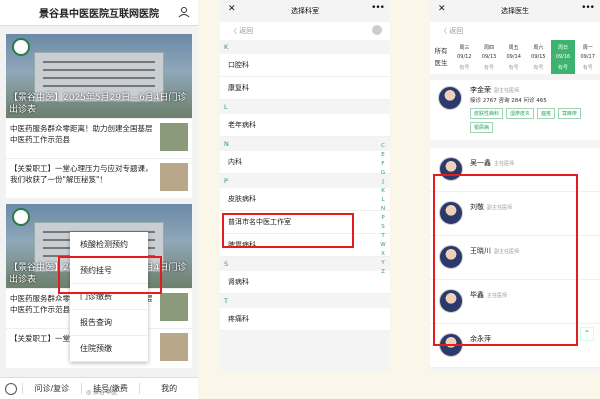 The image size is (600, 399). What do you see at coordinates (383, 218) in the screenshot?
I see `alphabet-letter: P` at bounding box center [383, 218].